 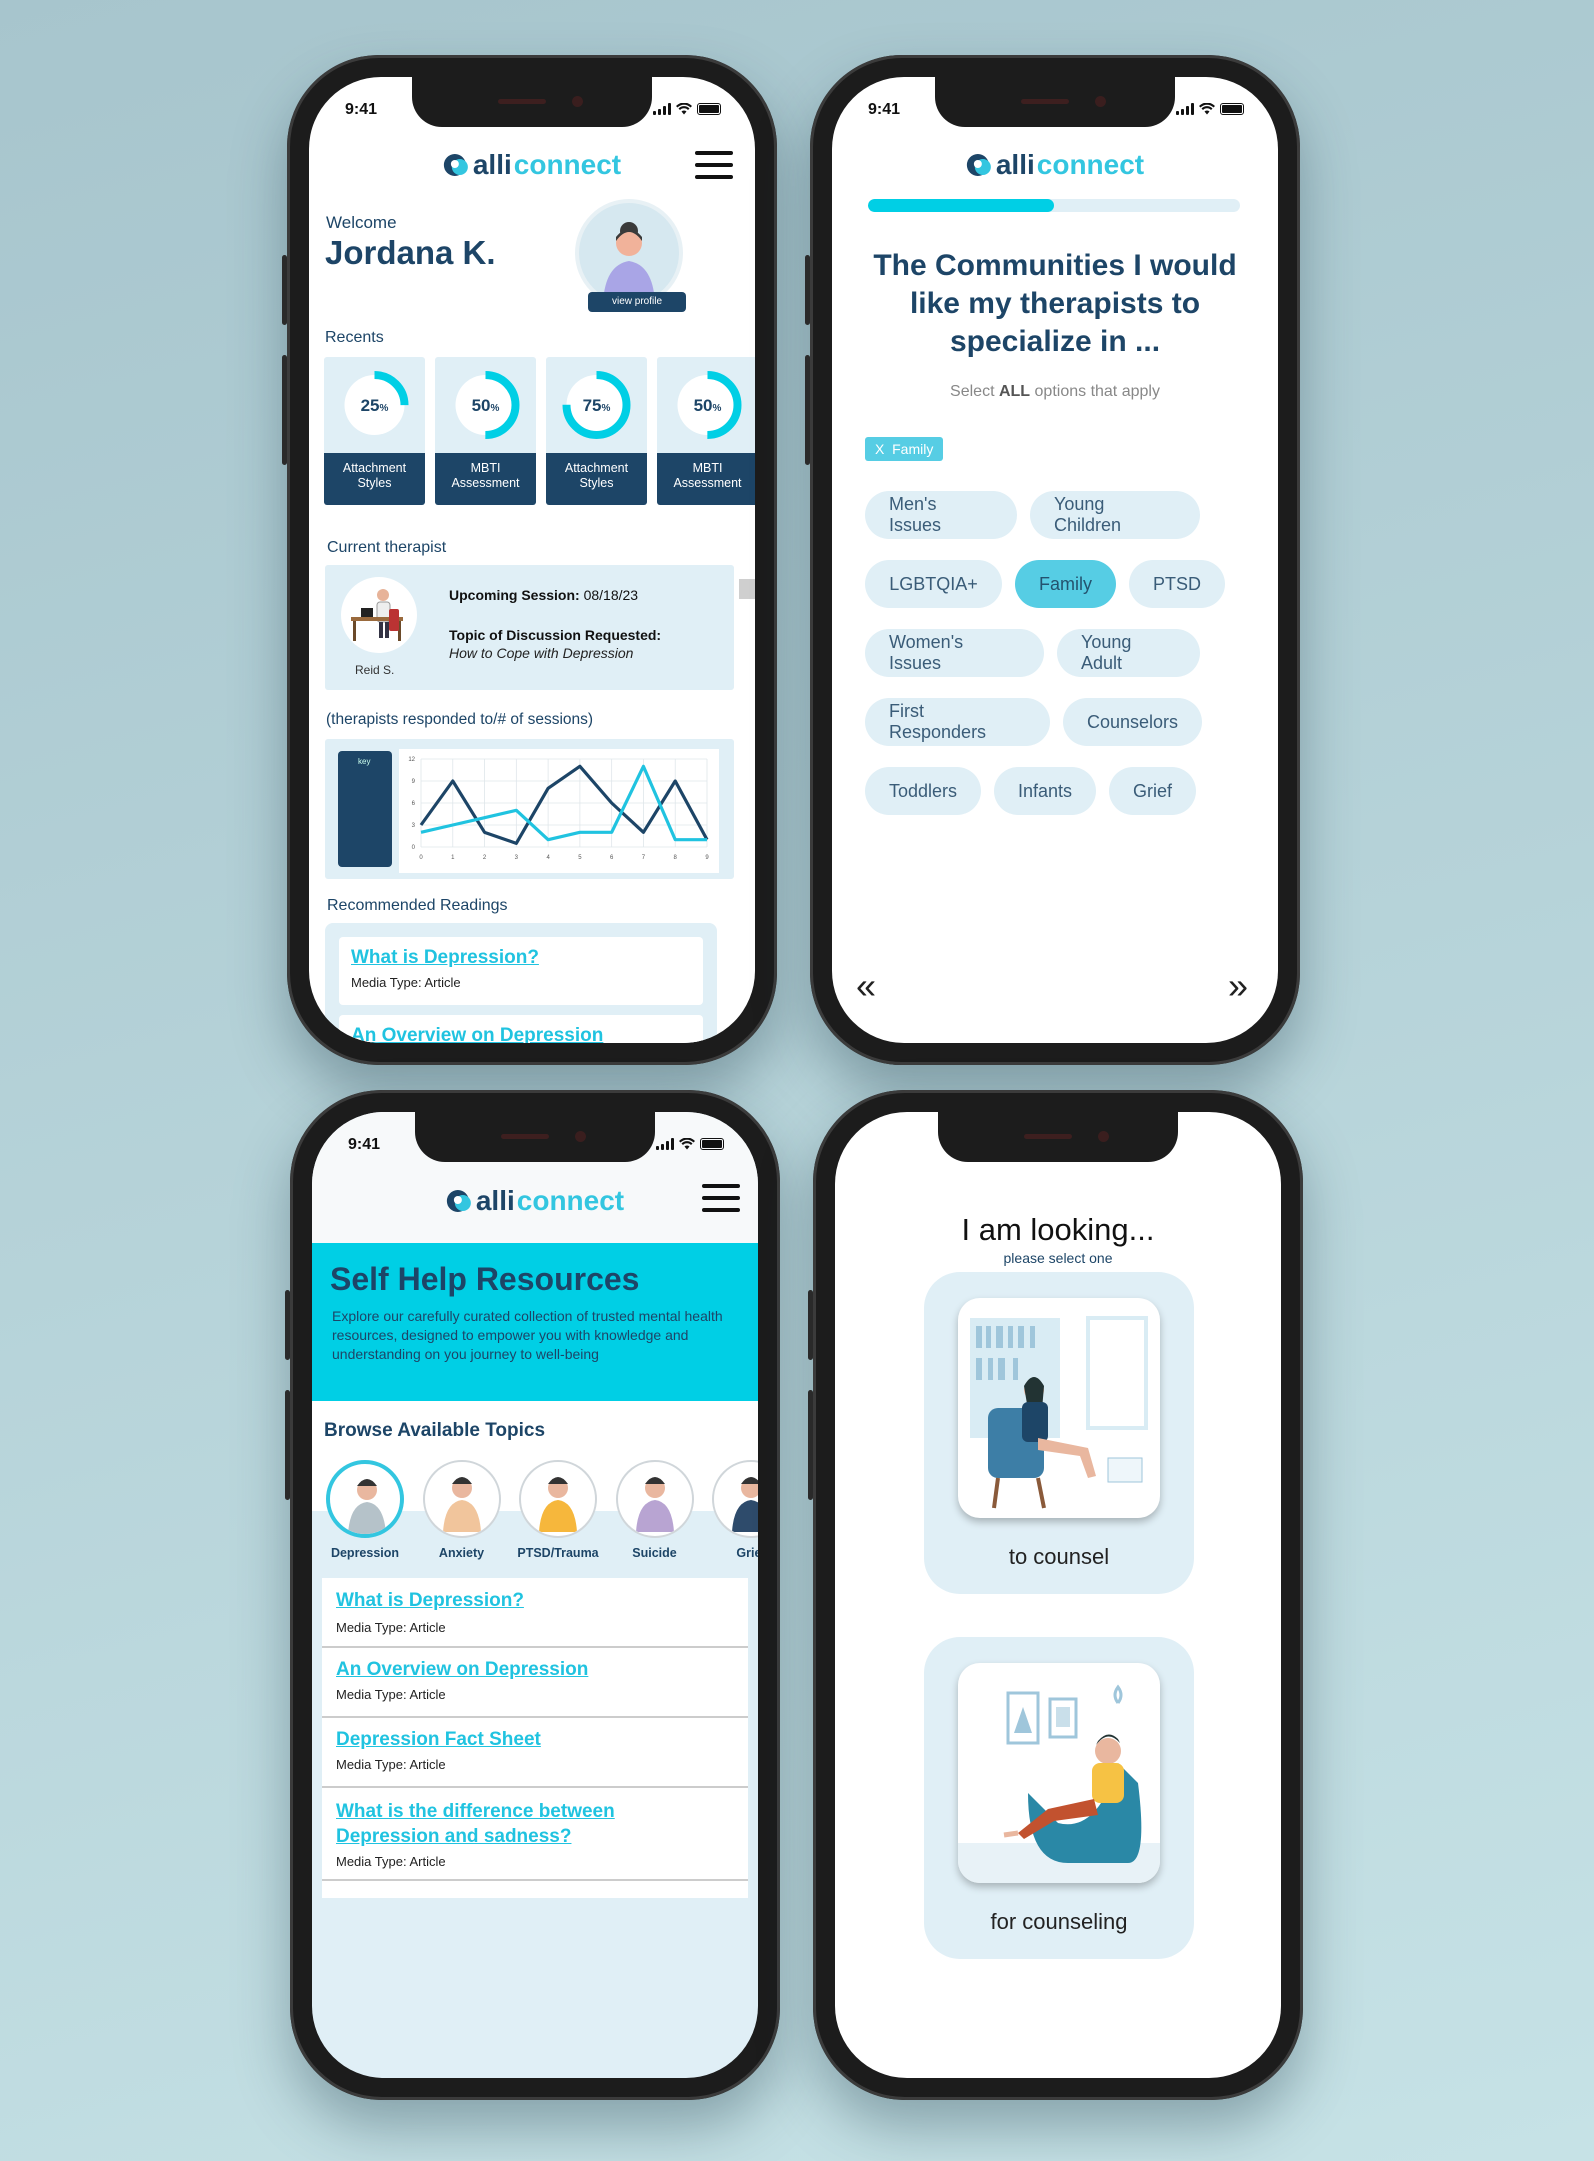 What do you see at coordinates (1059, 1921) in the screenshot?
I see `for-counseling-label: for counseling` at bounding box center [1059, 1921].